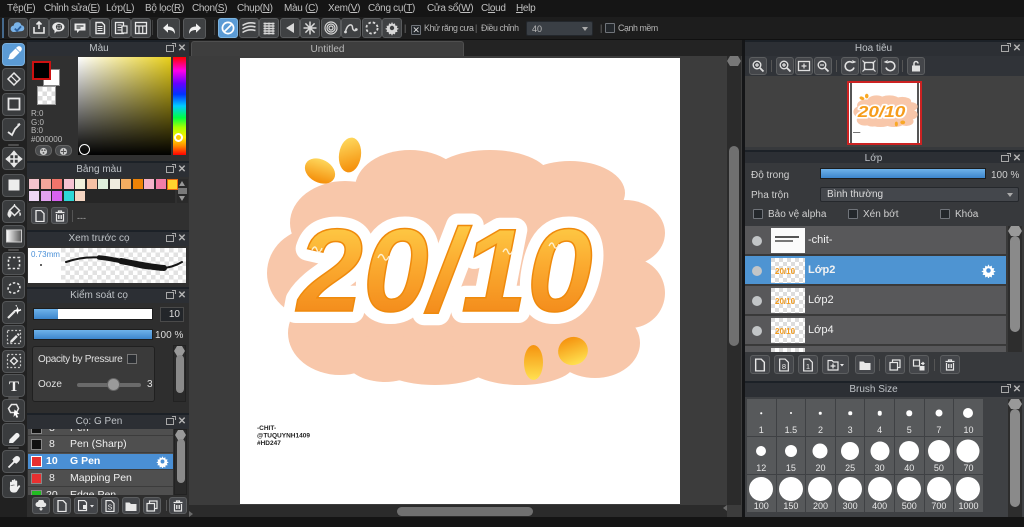  Describe the element at coordinates (784, 365) in the screenshot. I see `svg-text: 8` at that location.